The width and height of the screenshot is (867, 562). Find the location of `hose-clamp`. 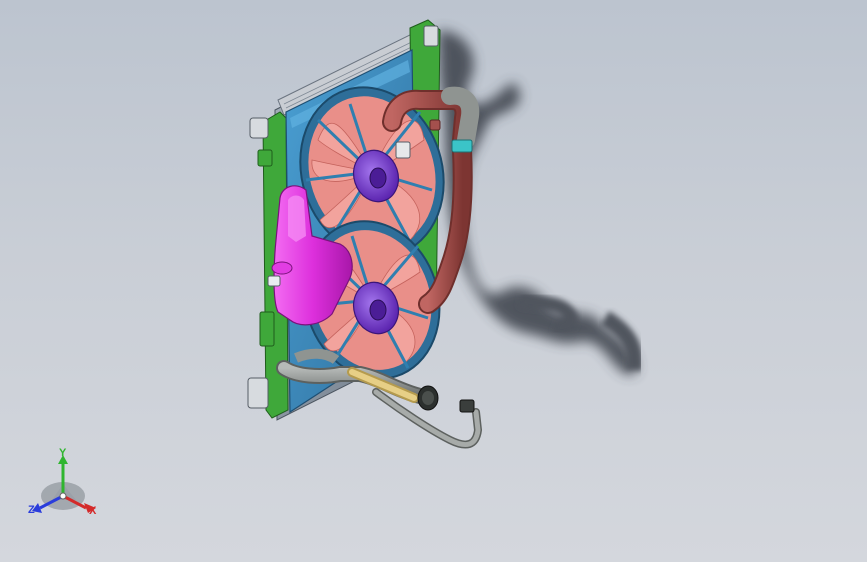

hose-clamp is located at coordinates (462, 146).